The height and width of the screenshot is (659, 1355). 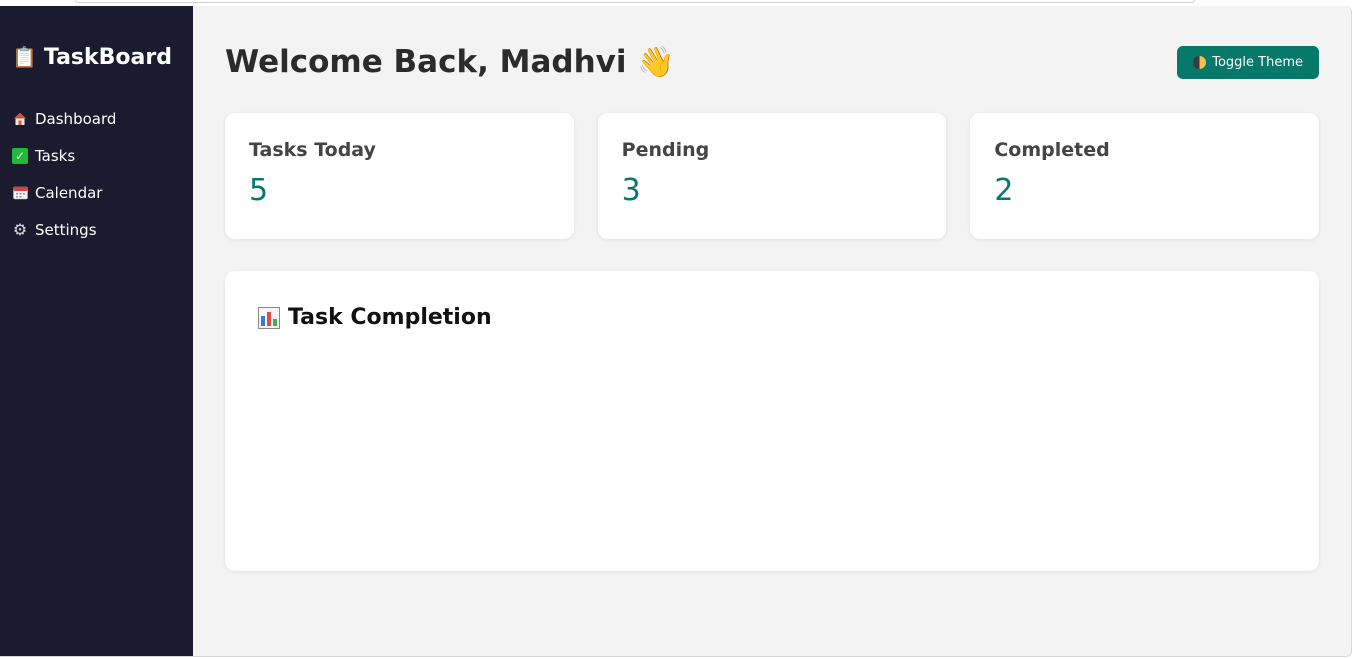 What do you see at coordinates (635, 1) in the screenshot?
I see `browser-bar-edge` at bounding box center [635, 1].